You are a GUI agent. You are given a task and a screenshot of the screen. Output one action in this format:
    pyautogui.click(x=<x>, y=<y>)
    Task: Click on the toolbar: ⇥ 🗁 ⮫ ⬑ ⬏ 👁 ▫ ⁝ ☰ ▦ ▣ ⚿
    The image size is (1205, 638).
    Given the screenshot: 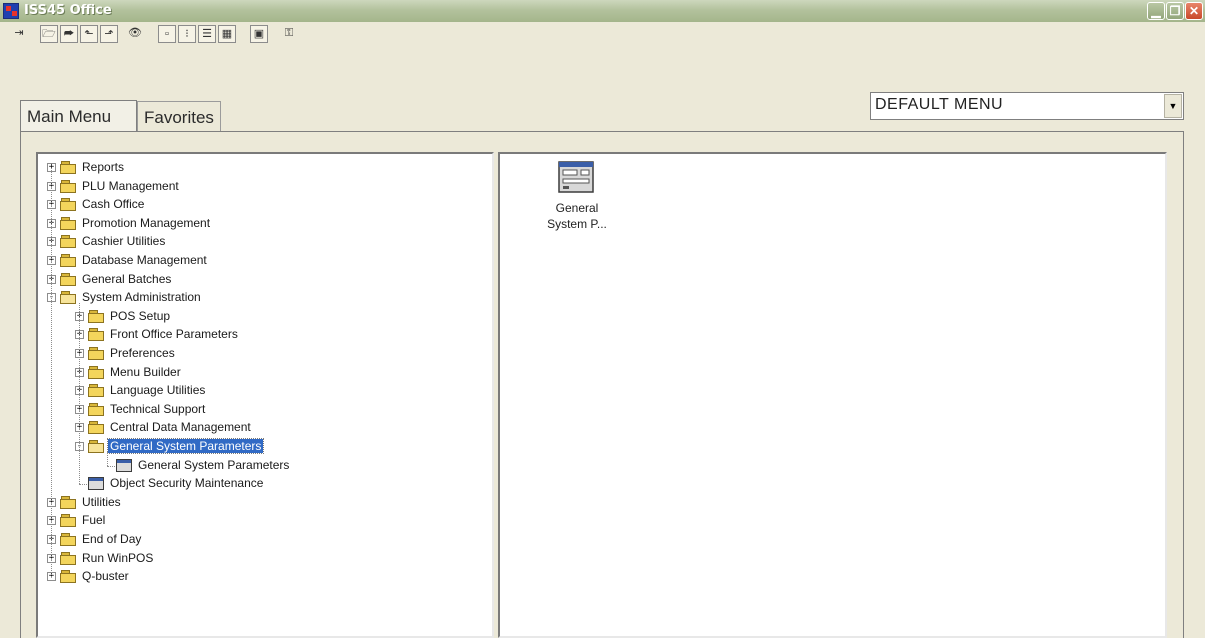 What is the action you would take?
    pyautogui.click(x=602, y=34)
    